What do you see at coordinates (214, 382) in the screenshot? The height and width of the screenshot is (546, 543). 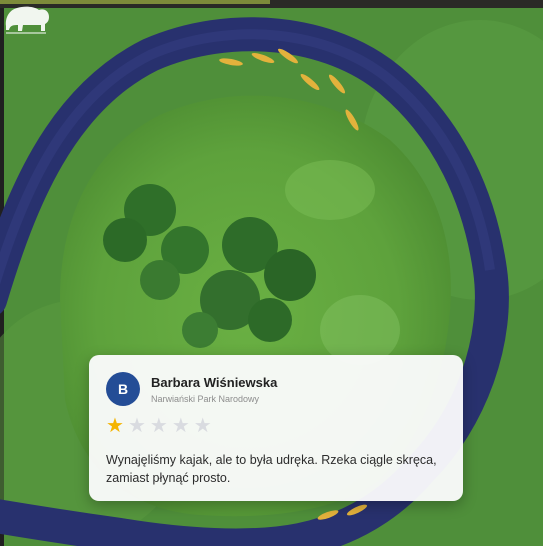 I see `reviewer-name: Barbara Wiśniewska` at bounding box center [214, 382].